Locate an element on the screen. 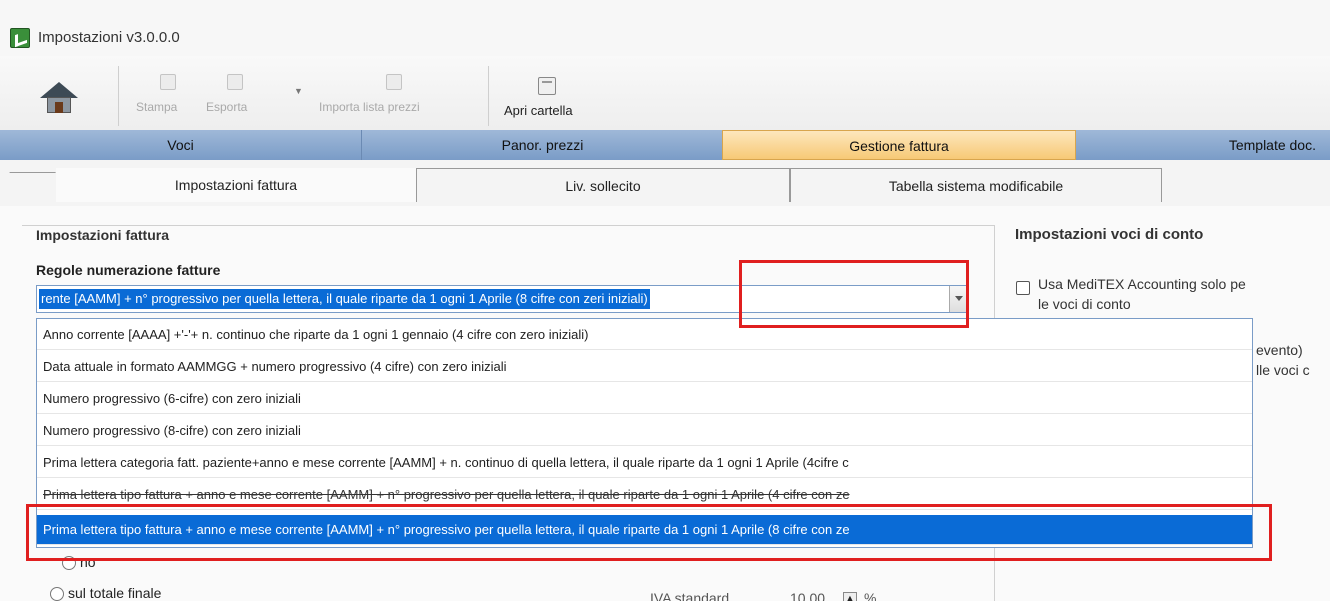 The width and height of the screenshot is (1330, 601). tab-voci: Voci is located at coordinates (181, 145).